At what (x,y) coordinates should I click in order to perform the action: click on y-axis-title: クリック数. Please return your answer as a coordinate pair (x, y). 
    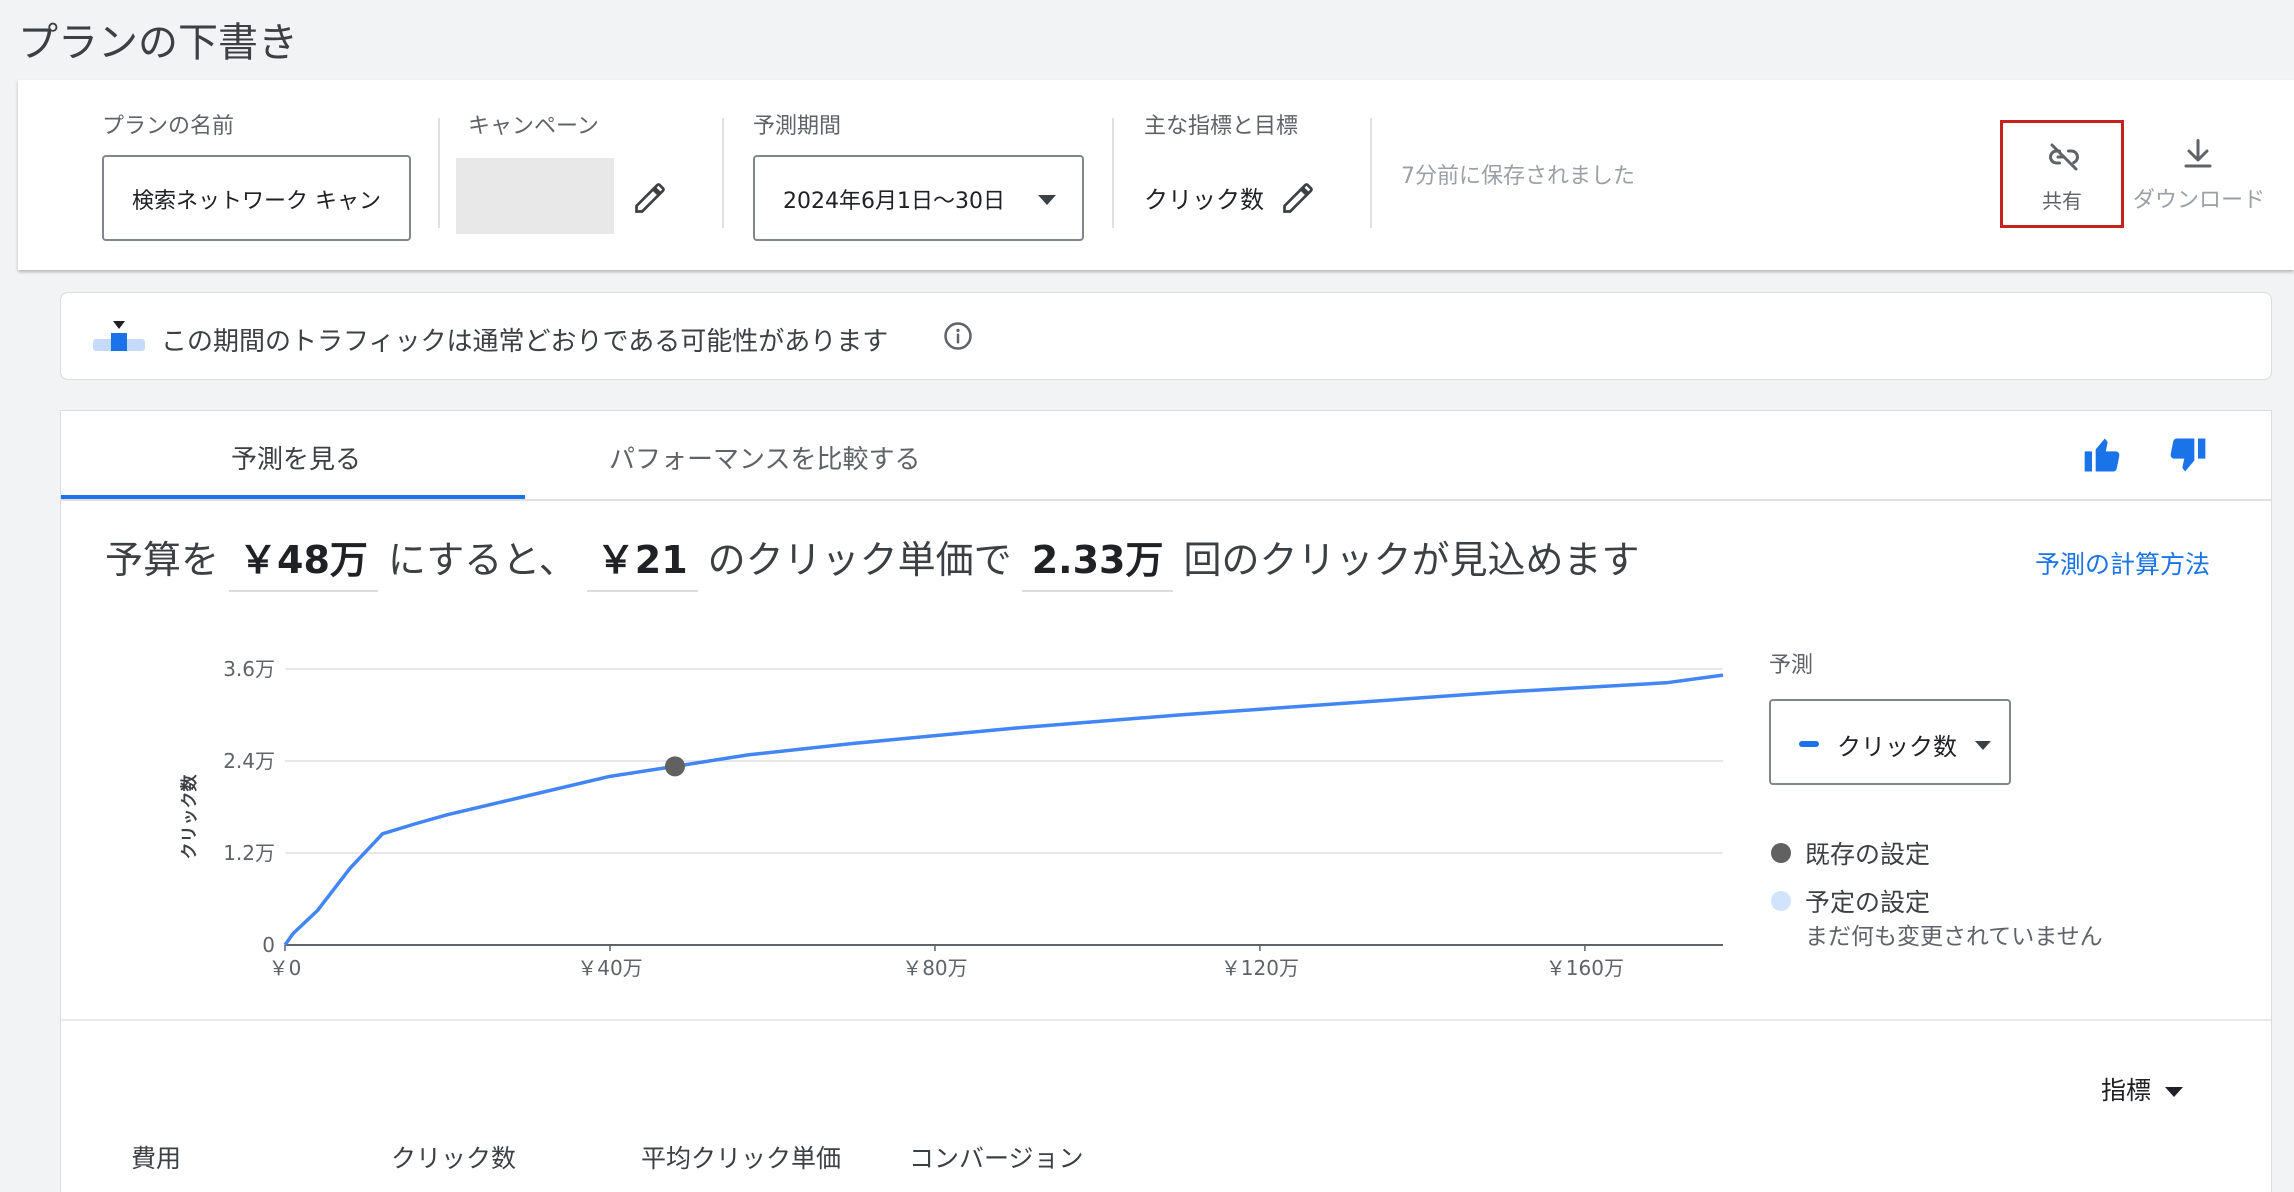
    Looking at the image, I should click on (189, 817).